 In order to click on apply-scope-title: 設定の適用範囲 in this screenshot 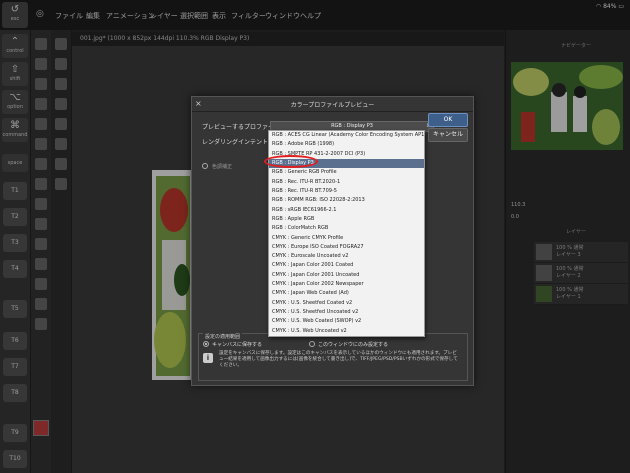, I will do `click(223, 336)`.